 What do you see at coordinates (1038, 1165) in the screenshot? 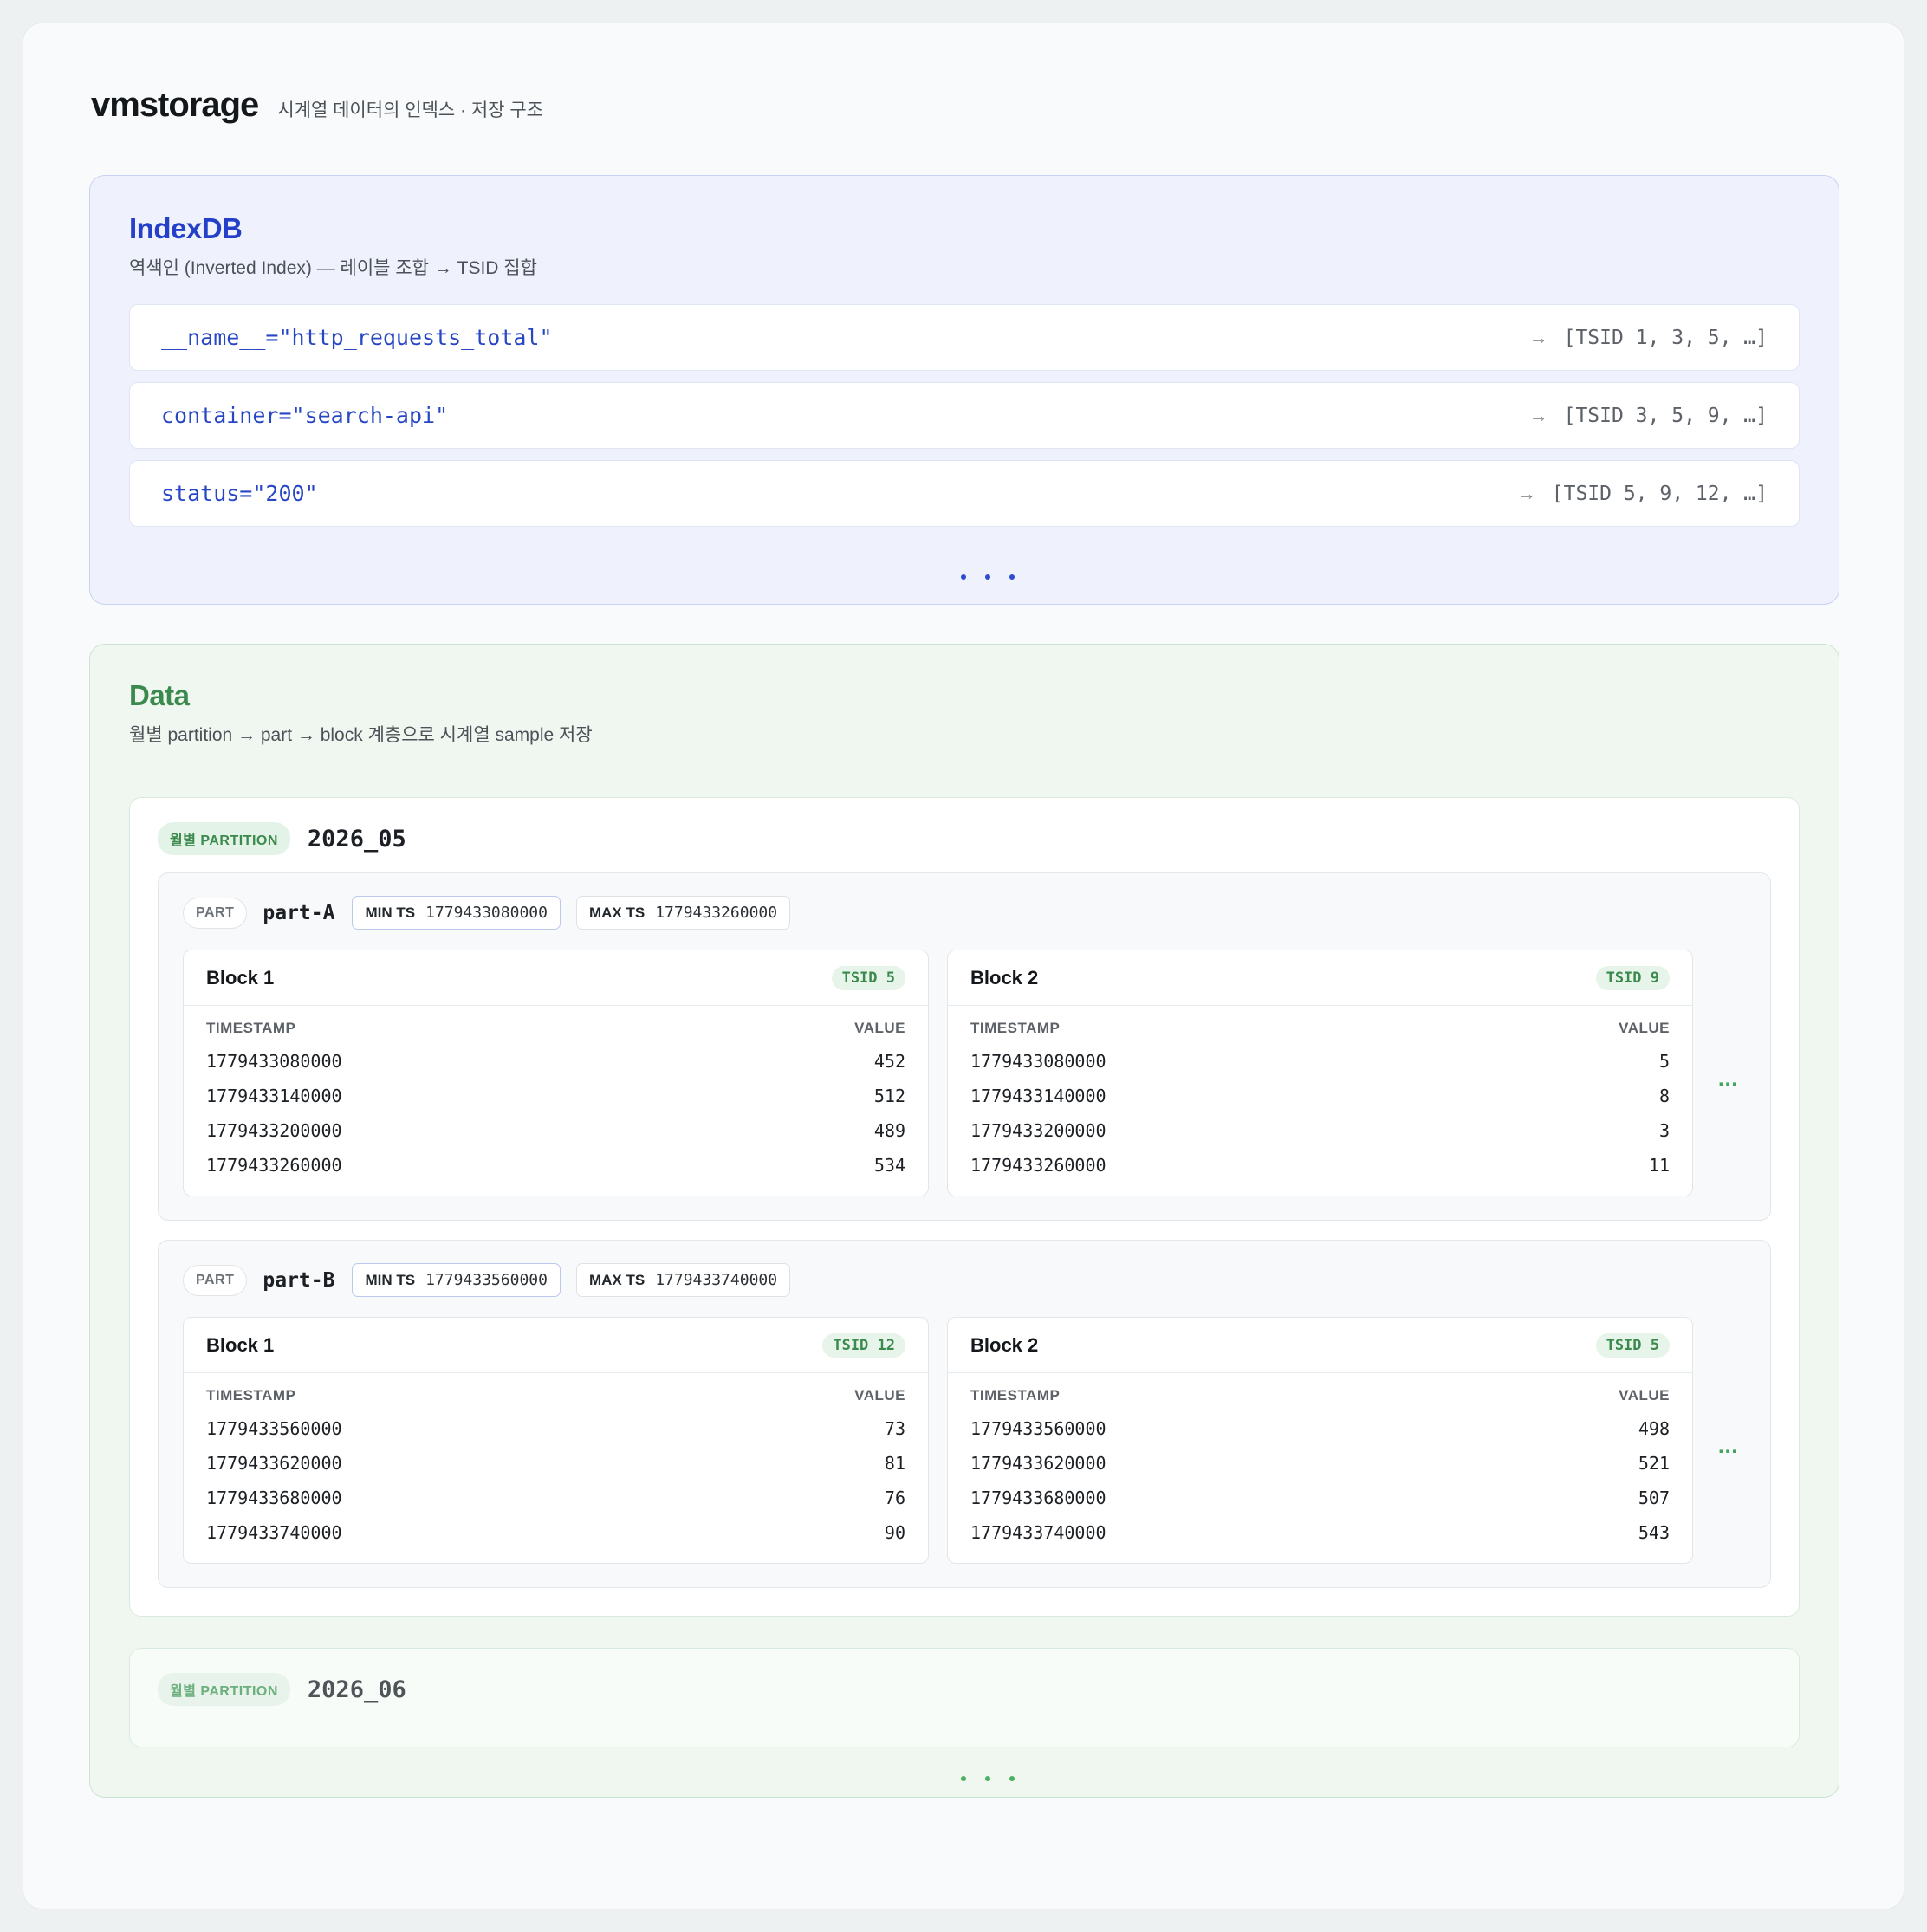
I see `timestamp-cell: 1779433260000` at bounding box center [1038, 1165].